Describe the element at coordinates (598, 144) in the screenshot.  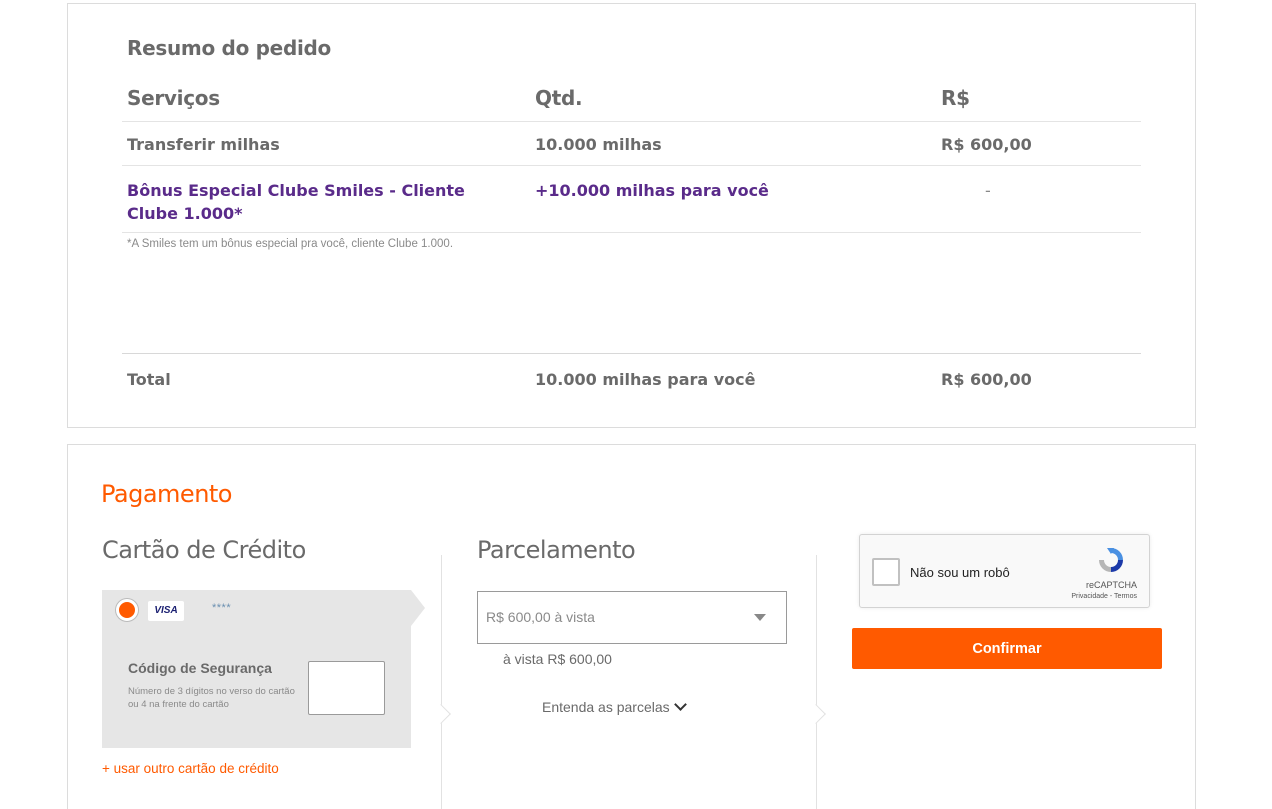
I see `row-qty-transfer: 10.000 milhas` at that location.